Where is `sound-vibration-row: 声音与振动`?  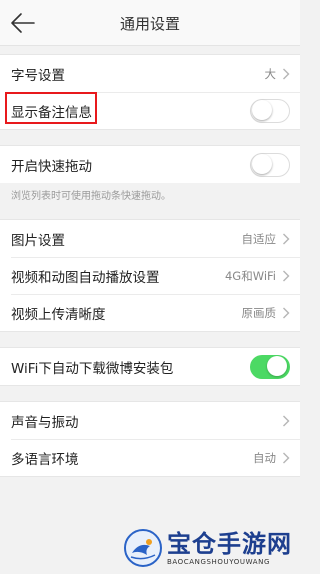 sound-vibration-row: 声音与振动 is located at coordinates (150, 420).